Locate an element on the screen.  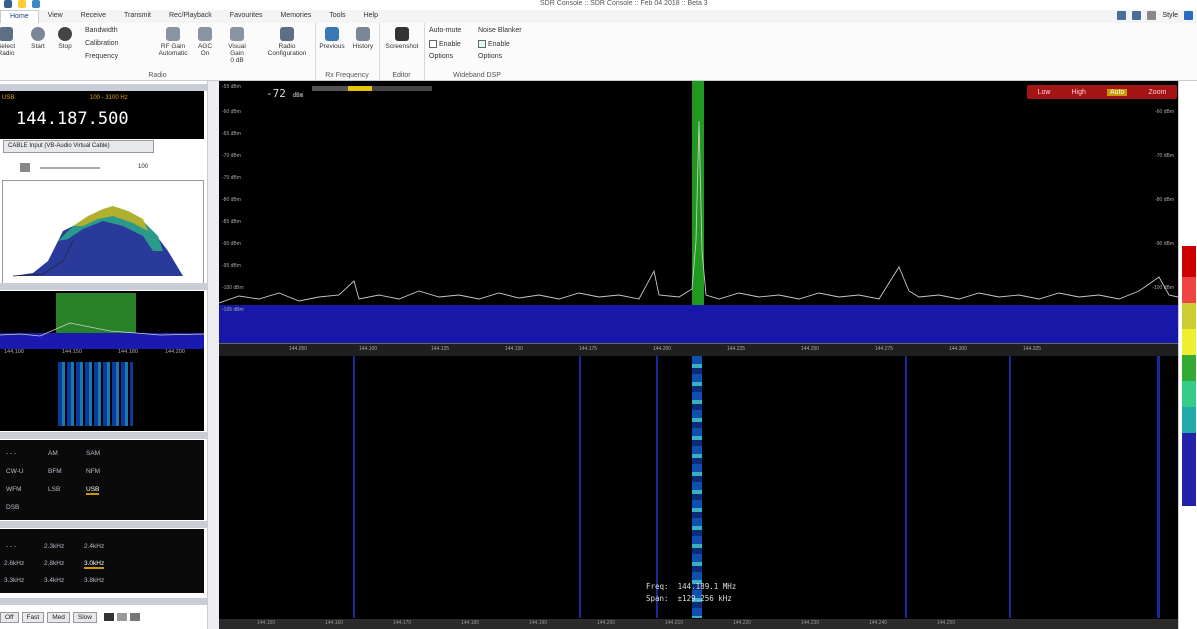
graph-icon is located at coordinates (134, 617).